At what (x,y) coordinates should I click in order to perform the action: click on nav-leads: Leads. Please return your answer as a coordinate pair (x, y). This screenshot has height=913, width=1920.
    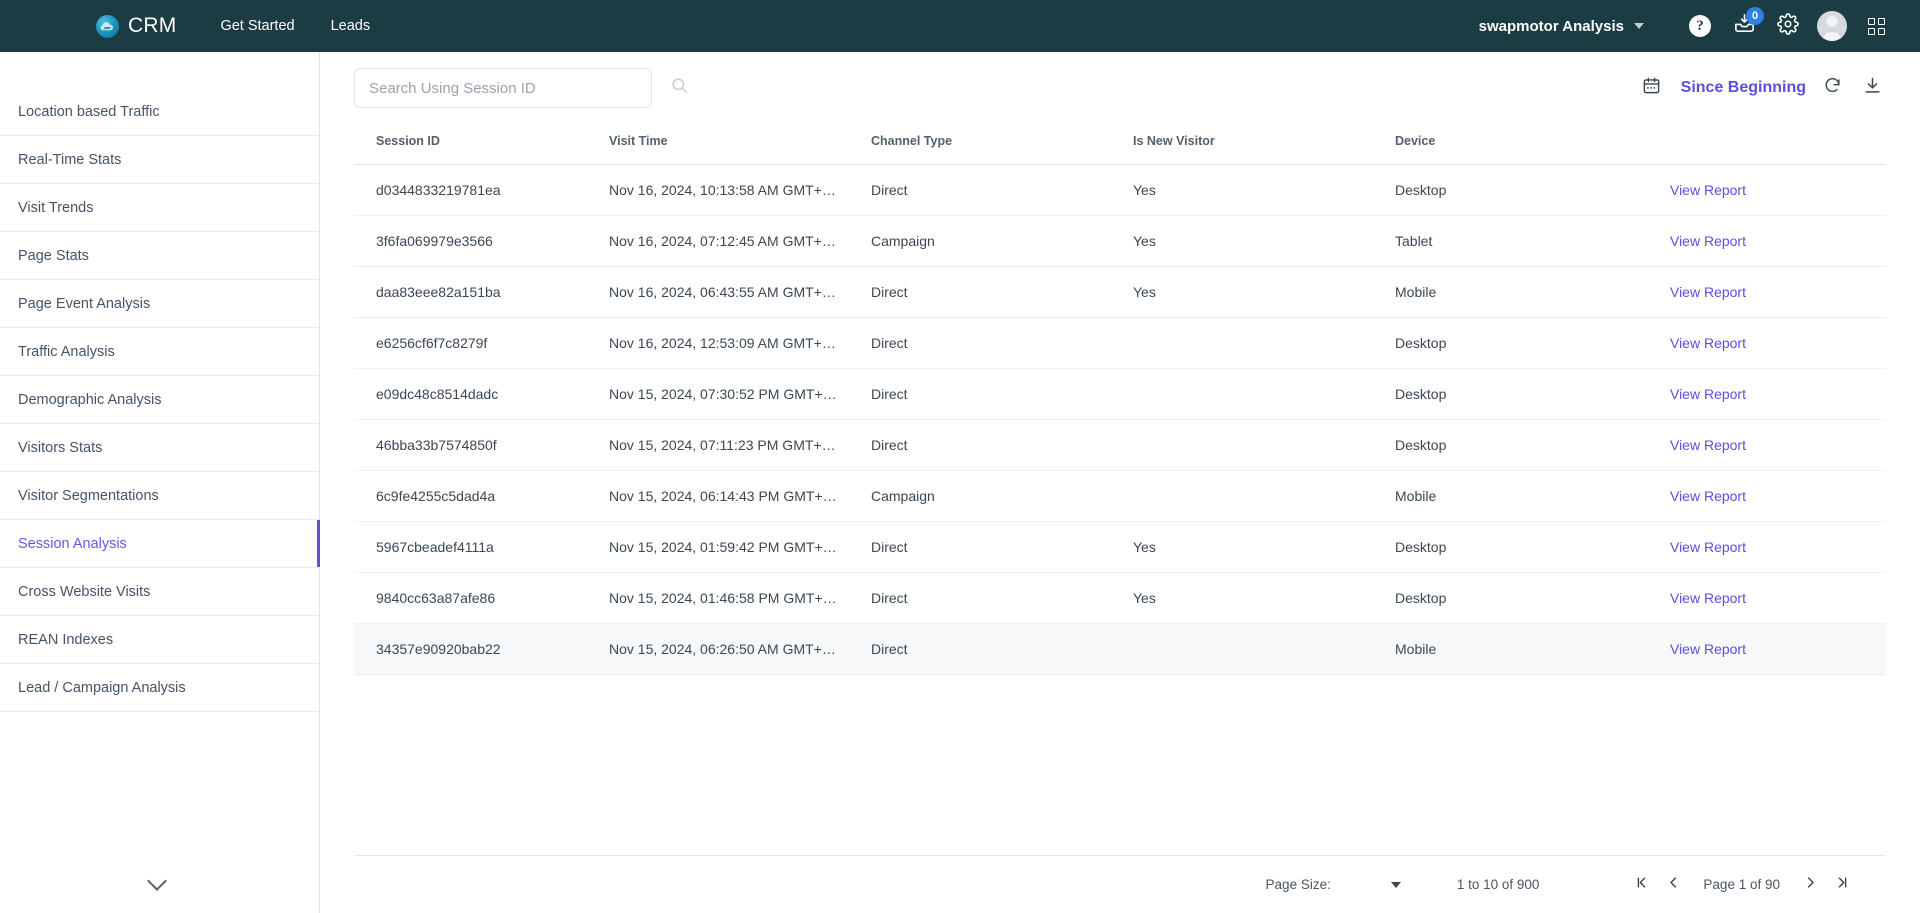
    Looking at the image, I should click on (351, 26).